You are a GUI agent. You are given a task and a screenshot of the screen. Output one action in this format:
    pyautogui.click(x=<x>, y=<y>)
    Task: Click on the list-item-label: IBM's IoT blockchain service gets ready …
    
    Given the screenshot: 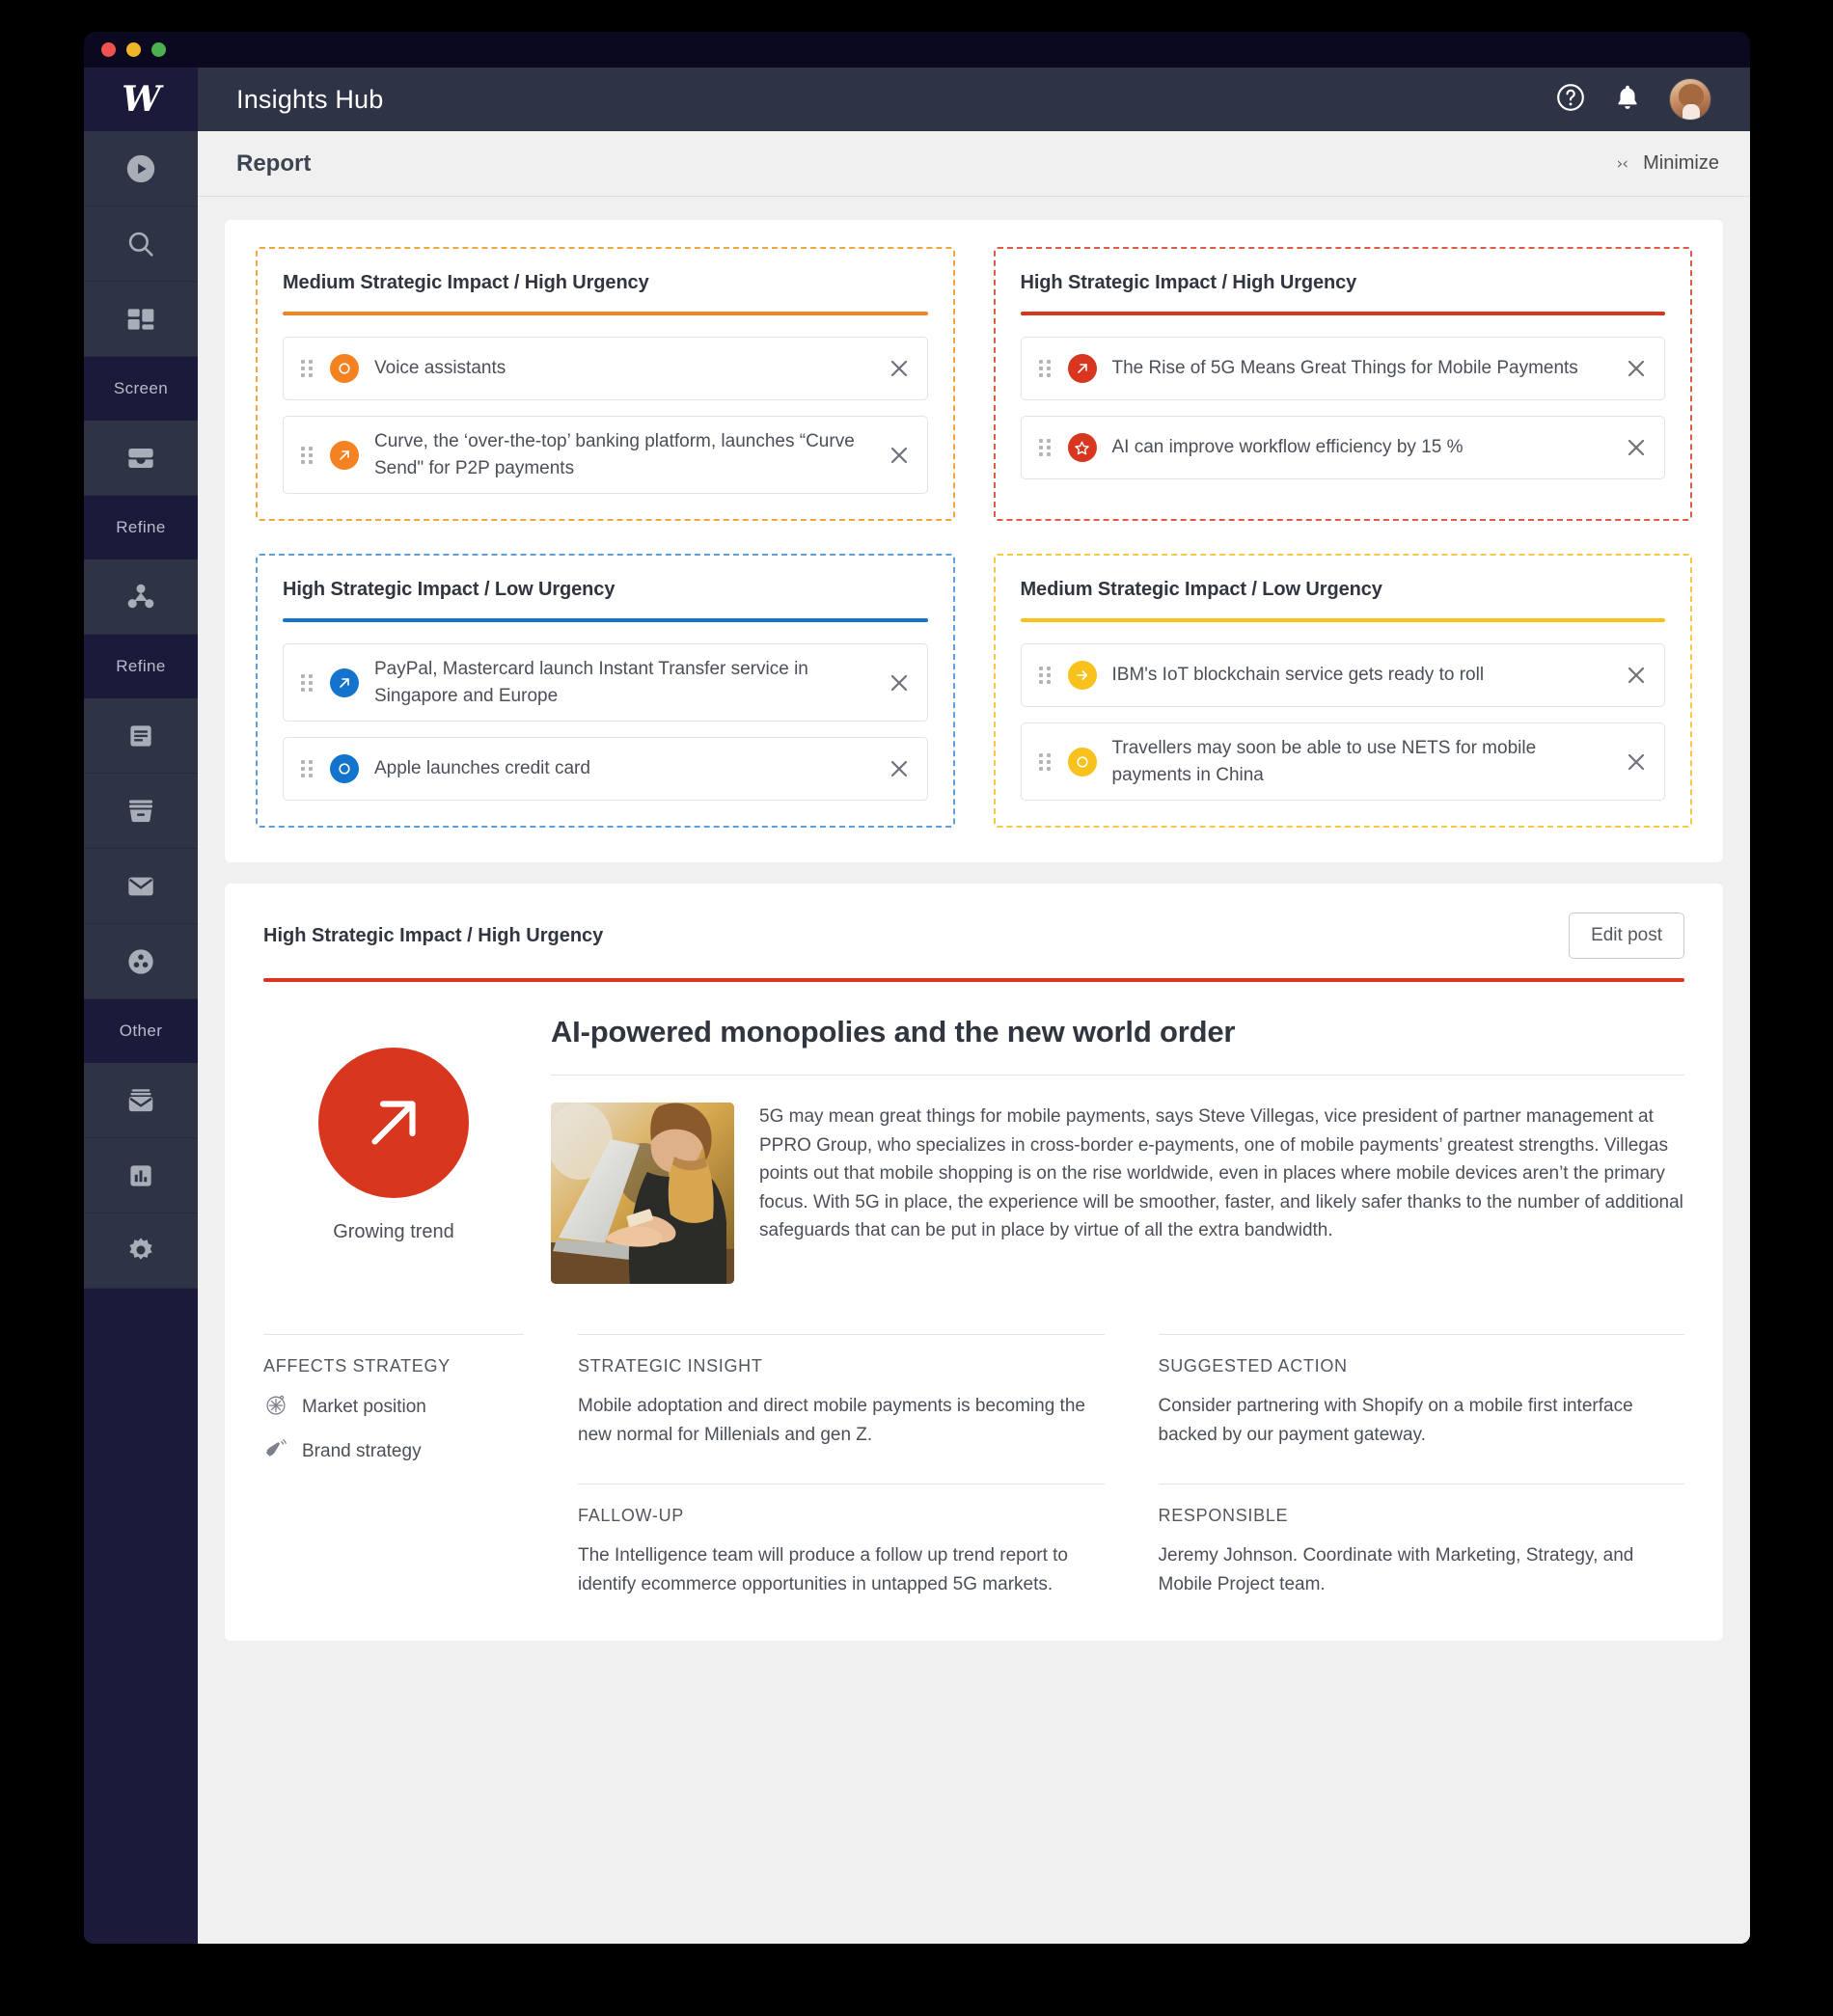 What is the action you would take?
    pyautogui.click(x=1298, y=675)
    